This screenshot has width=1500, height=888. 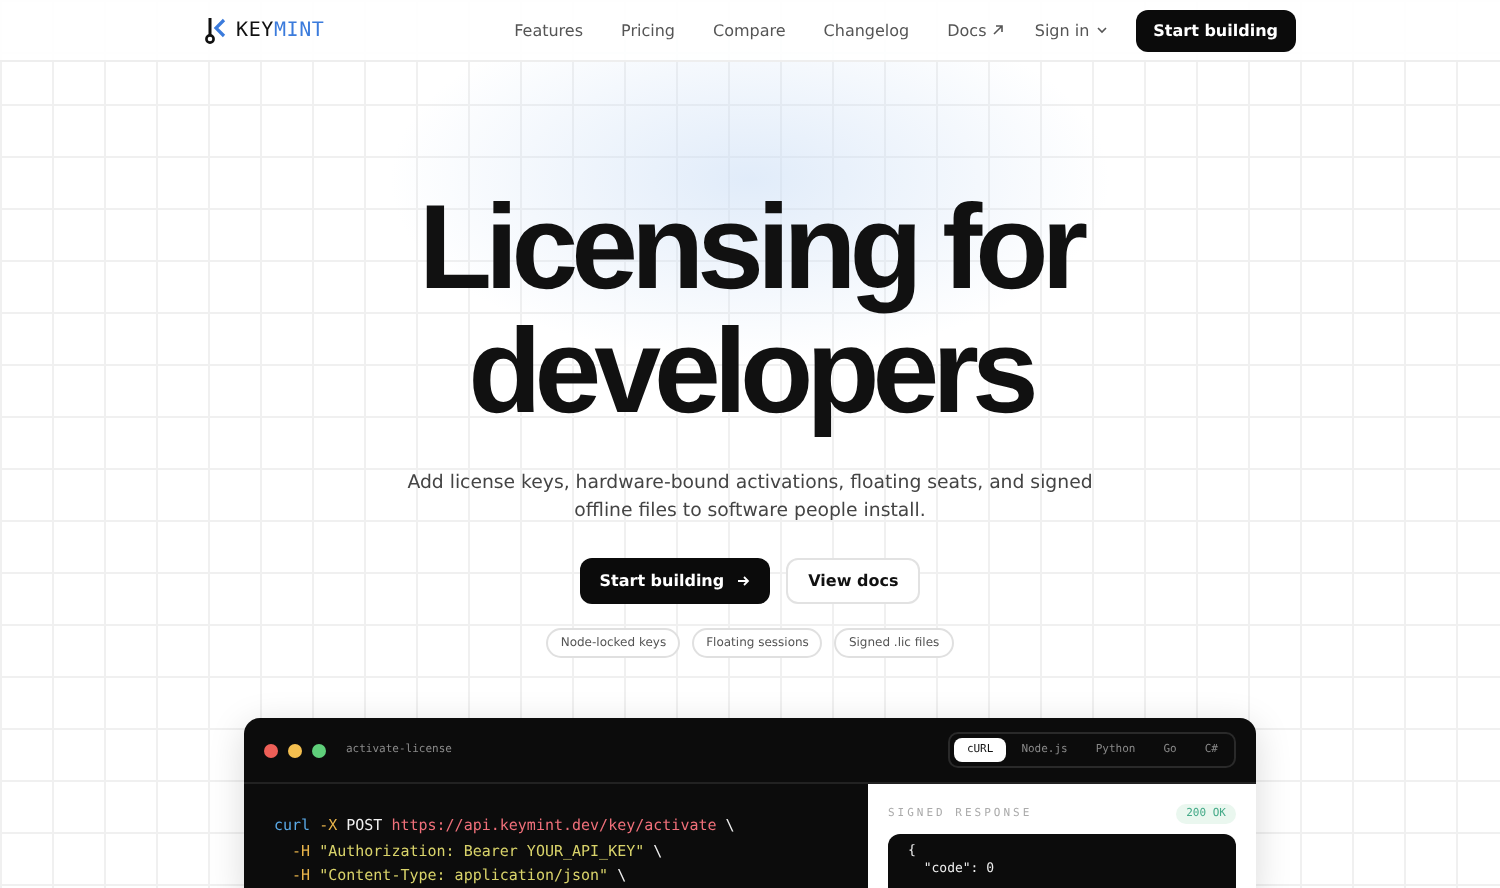 I want to click on brand-name: KEYMINT, so click(x=280, y=30).